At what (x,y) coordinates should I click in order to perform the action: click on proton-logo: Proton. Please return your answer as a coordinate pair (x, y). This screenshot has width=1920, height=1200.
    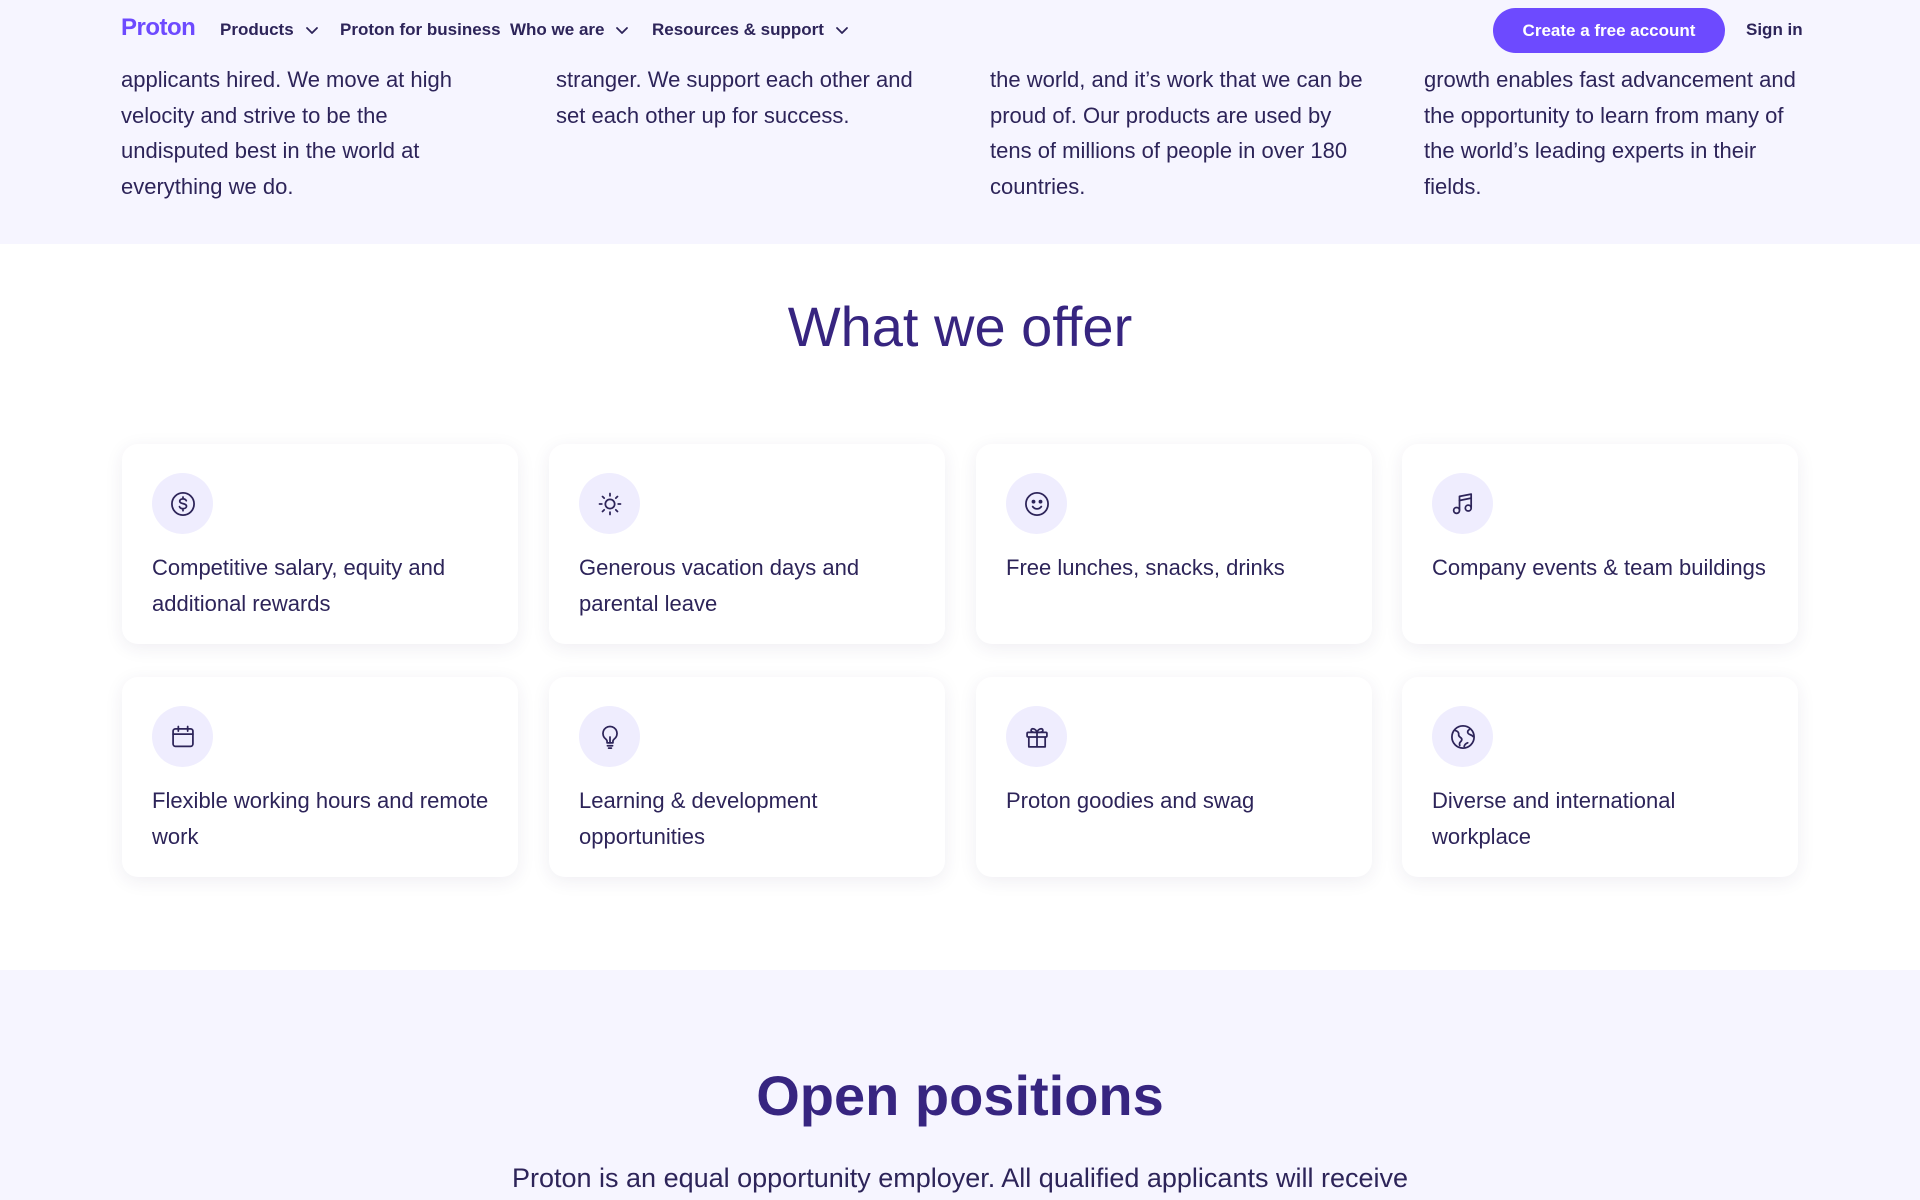
    Looking at the image, I should click on (158, 28).